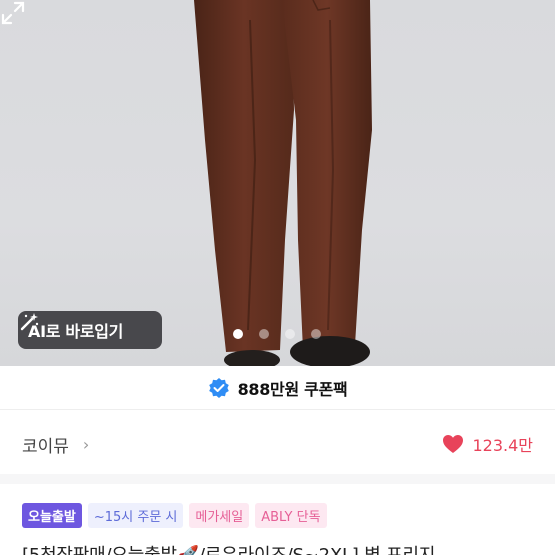 This screenshot has height=555, width=555. Describe the element at coordinates (52, 515) in the screenshot. I see `tag-today-shipping: 오늘출발` at that location.